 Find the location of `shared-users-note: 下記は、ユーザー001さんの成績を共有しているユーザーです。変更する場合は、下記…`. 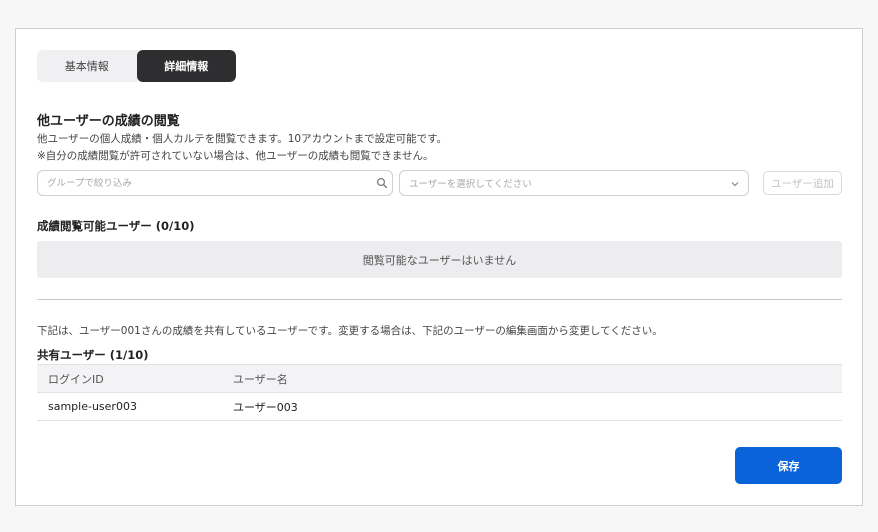

shared-users-note: 下記は、ユーザー001さんの成績を共有しているユーザーです。変更する場合は、下記… is located at coordinates (350, 331).